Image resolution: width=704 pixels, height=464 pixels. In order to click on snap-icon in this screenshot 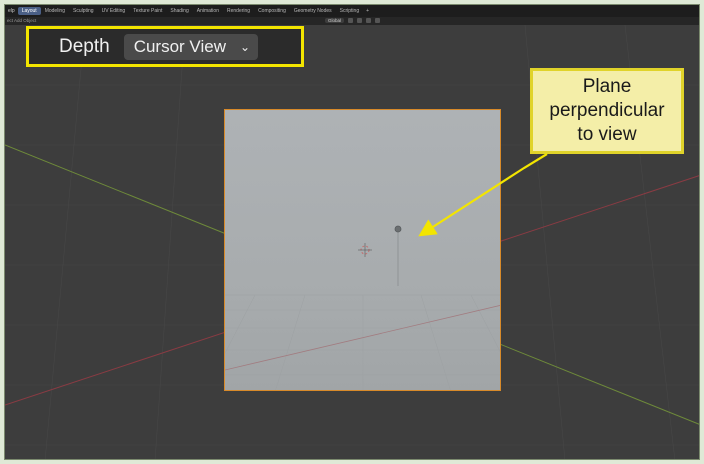, I will do `click(360, 20)`.